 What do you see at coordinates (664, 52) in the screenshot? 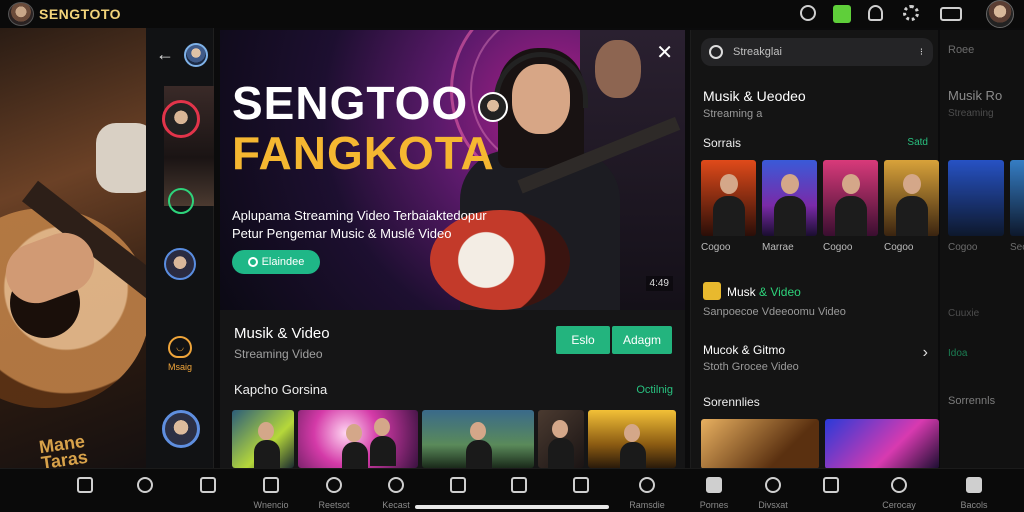
I see `close-icon: ✕` at bounding box center [664, 52].